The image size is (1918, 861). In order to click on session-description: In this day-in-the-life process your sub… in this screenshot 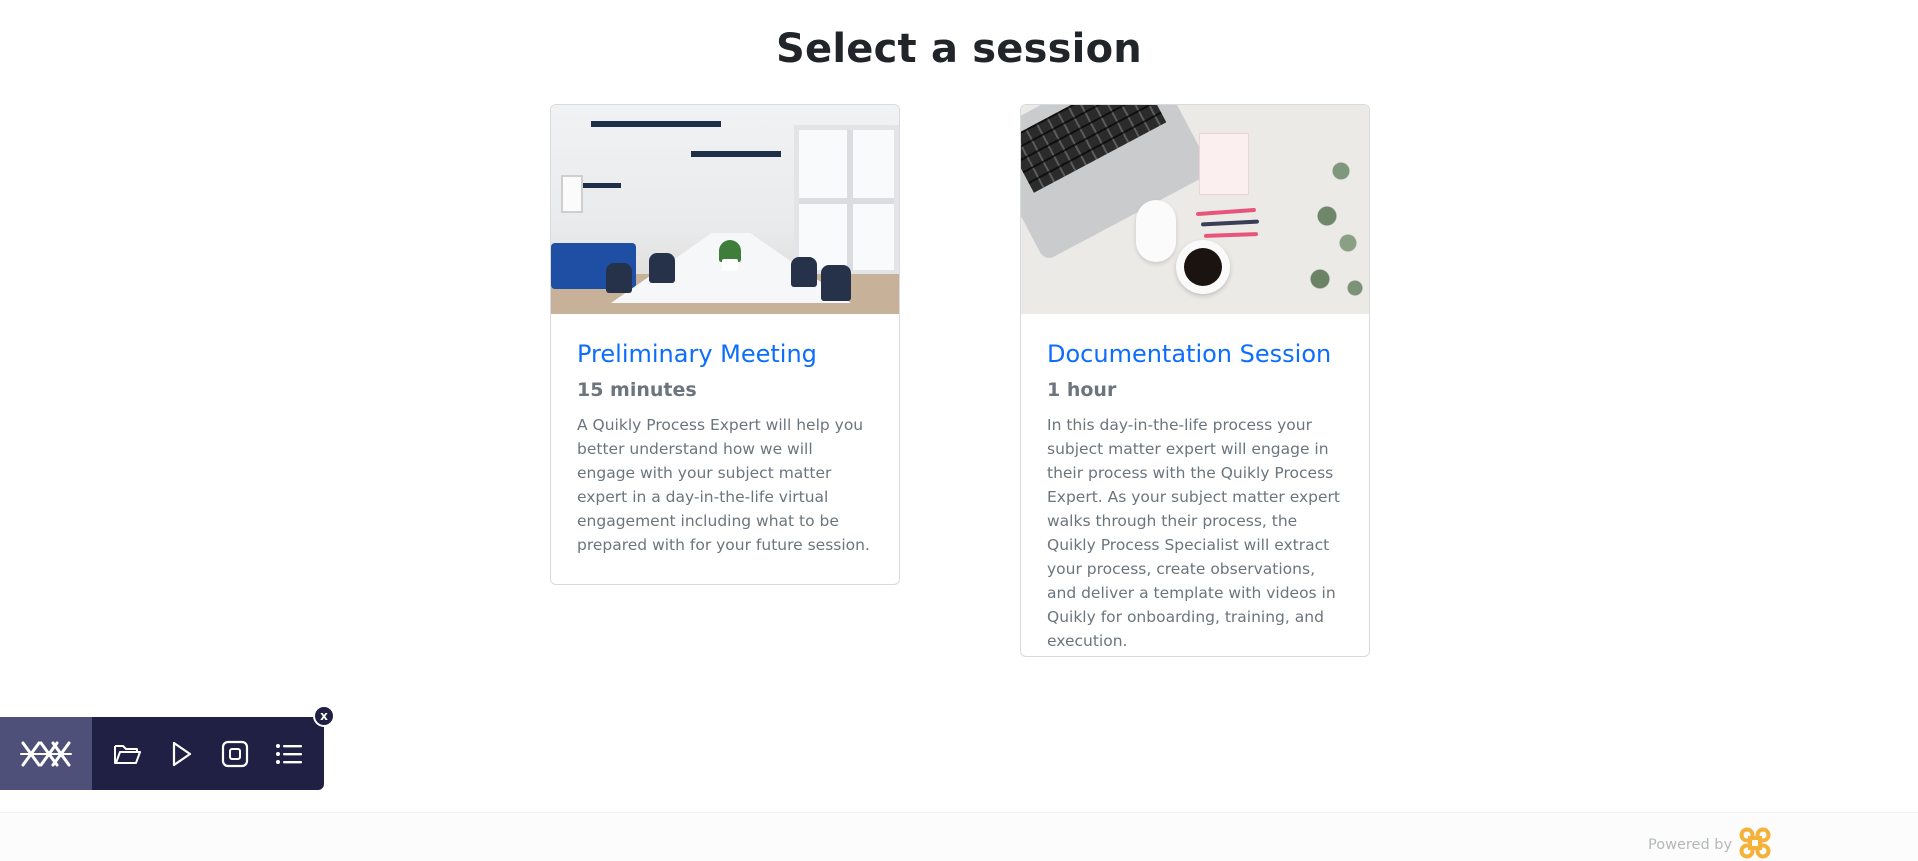, I will do `click(1193, 532)`.